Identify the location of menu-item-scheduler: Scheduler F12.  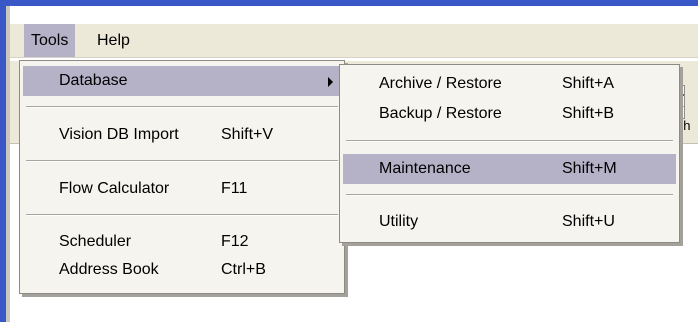
(182, 242).